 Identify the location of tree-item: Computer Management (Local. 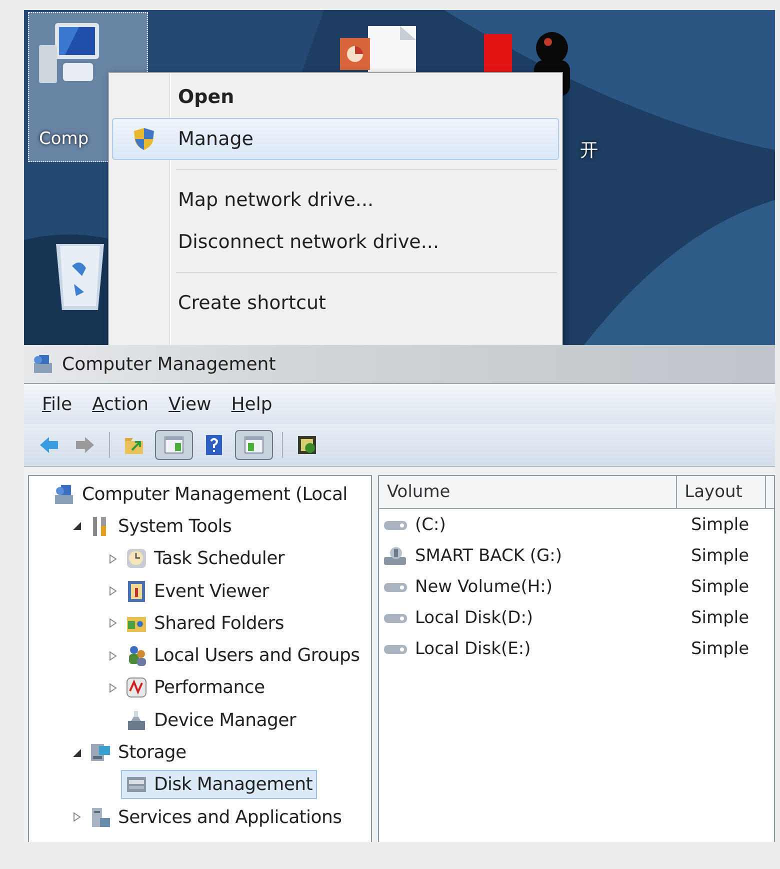
(200, 494).